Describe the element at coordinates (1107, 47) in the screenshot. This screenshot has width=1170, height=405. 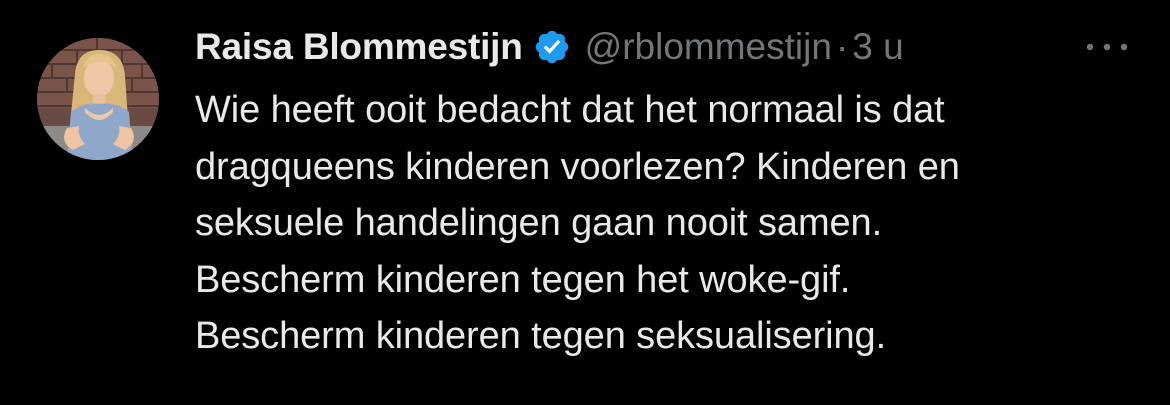
I see `more-options-icon` at that location.